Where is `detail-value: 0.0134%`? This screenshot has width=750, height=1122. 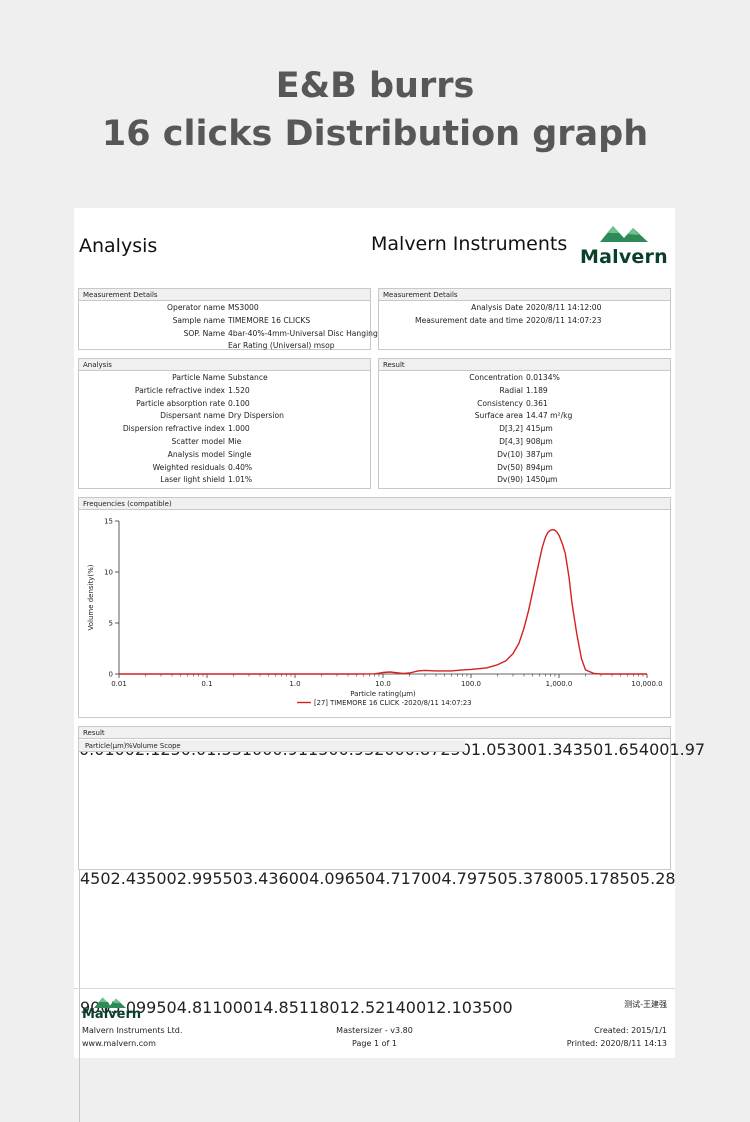 detail-value: 0.0134% is located at coordinates (543, 377).